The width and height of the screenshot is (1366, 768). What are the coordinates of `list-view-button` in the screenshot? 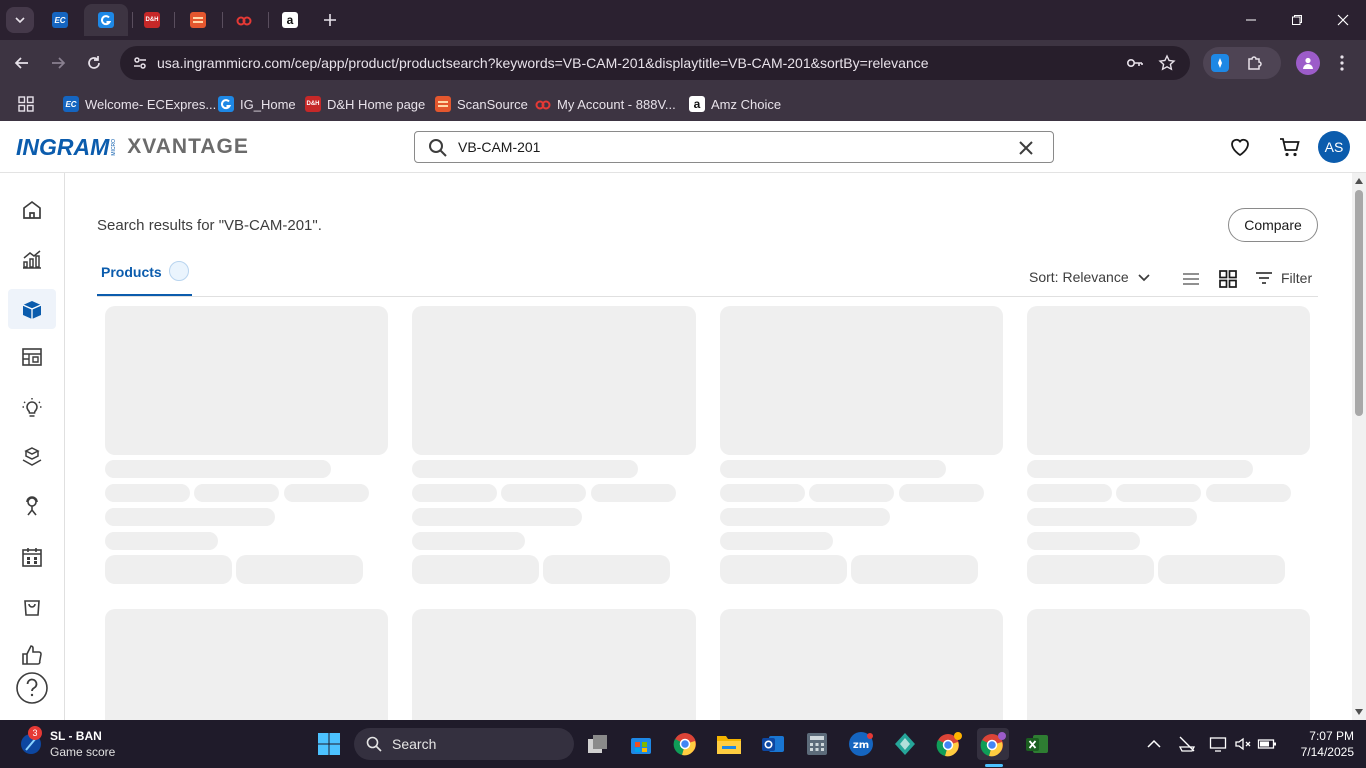 It's located at (1191, 279).